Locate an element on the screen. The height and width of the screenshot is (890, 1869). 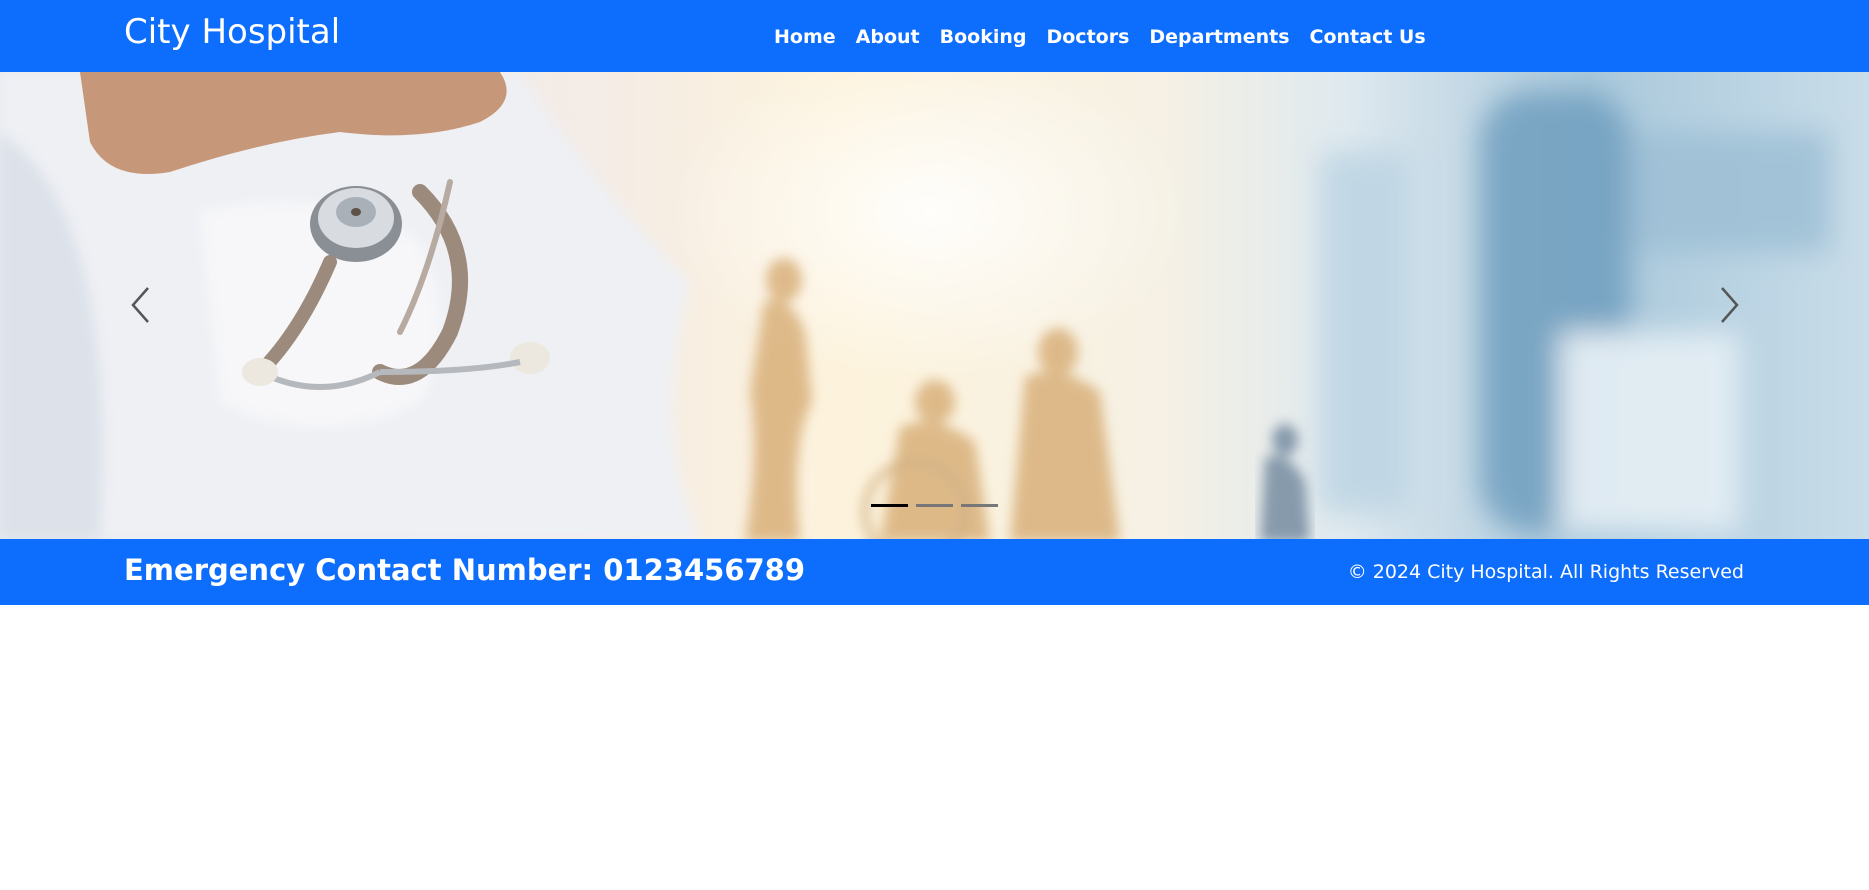
chevron-left-icon is located at coordinates (140, 305).